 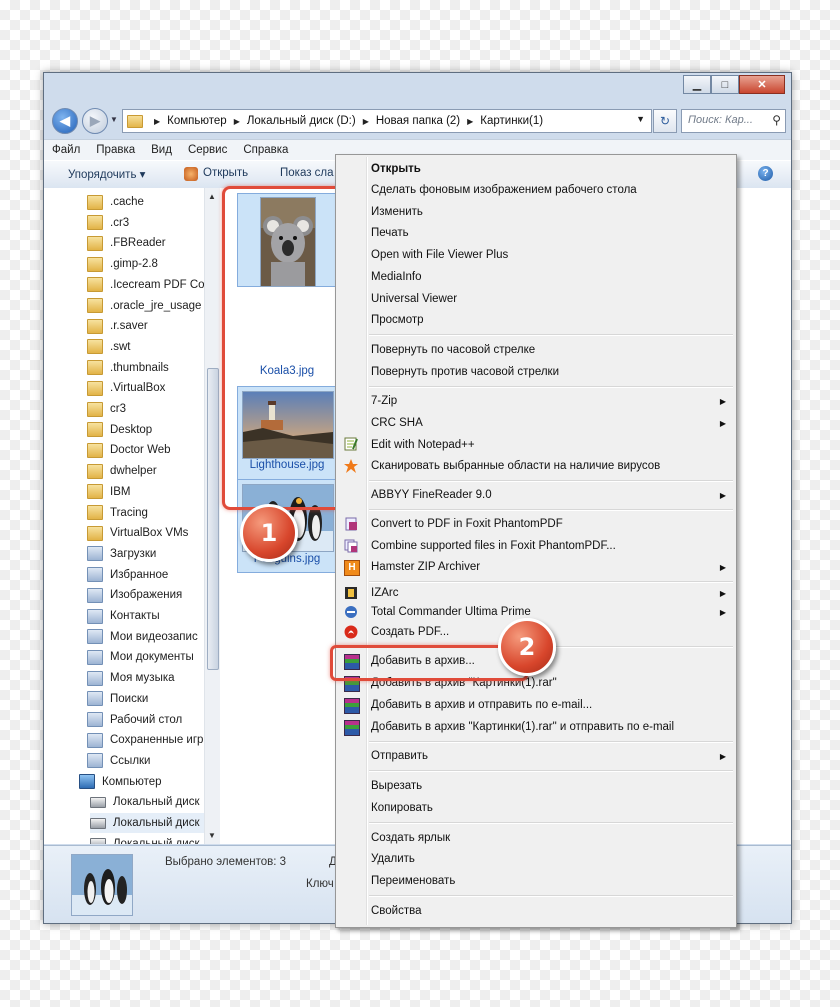 I want to click on help-icon: ?, so click(x=765, y=173).